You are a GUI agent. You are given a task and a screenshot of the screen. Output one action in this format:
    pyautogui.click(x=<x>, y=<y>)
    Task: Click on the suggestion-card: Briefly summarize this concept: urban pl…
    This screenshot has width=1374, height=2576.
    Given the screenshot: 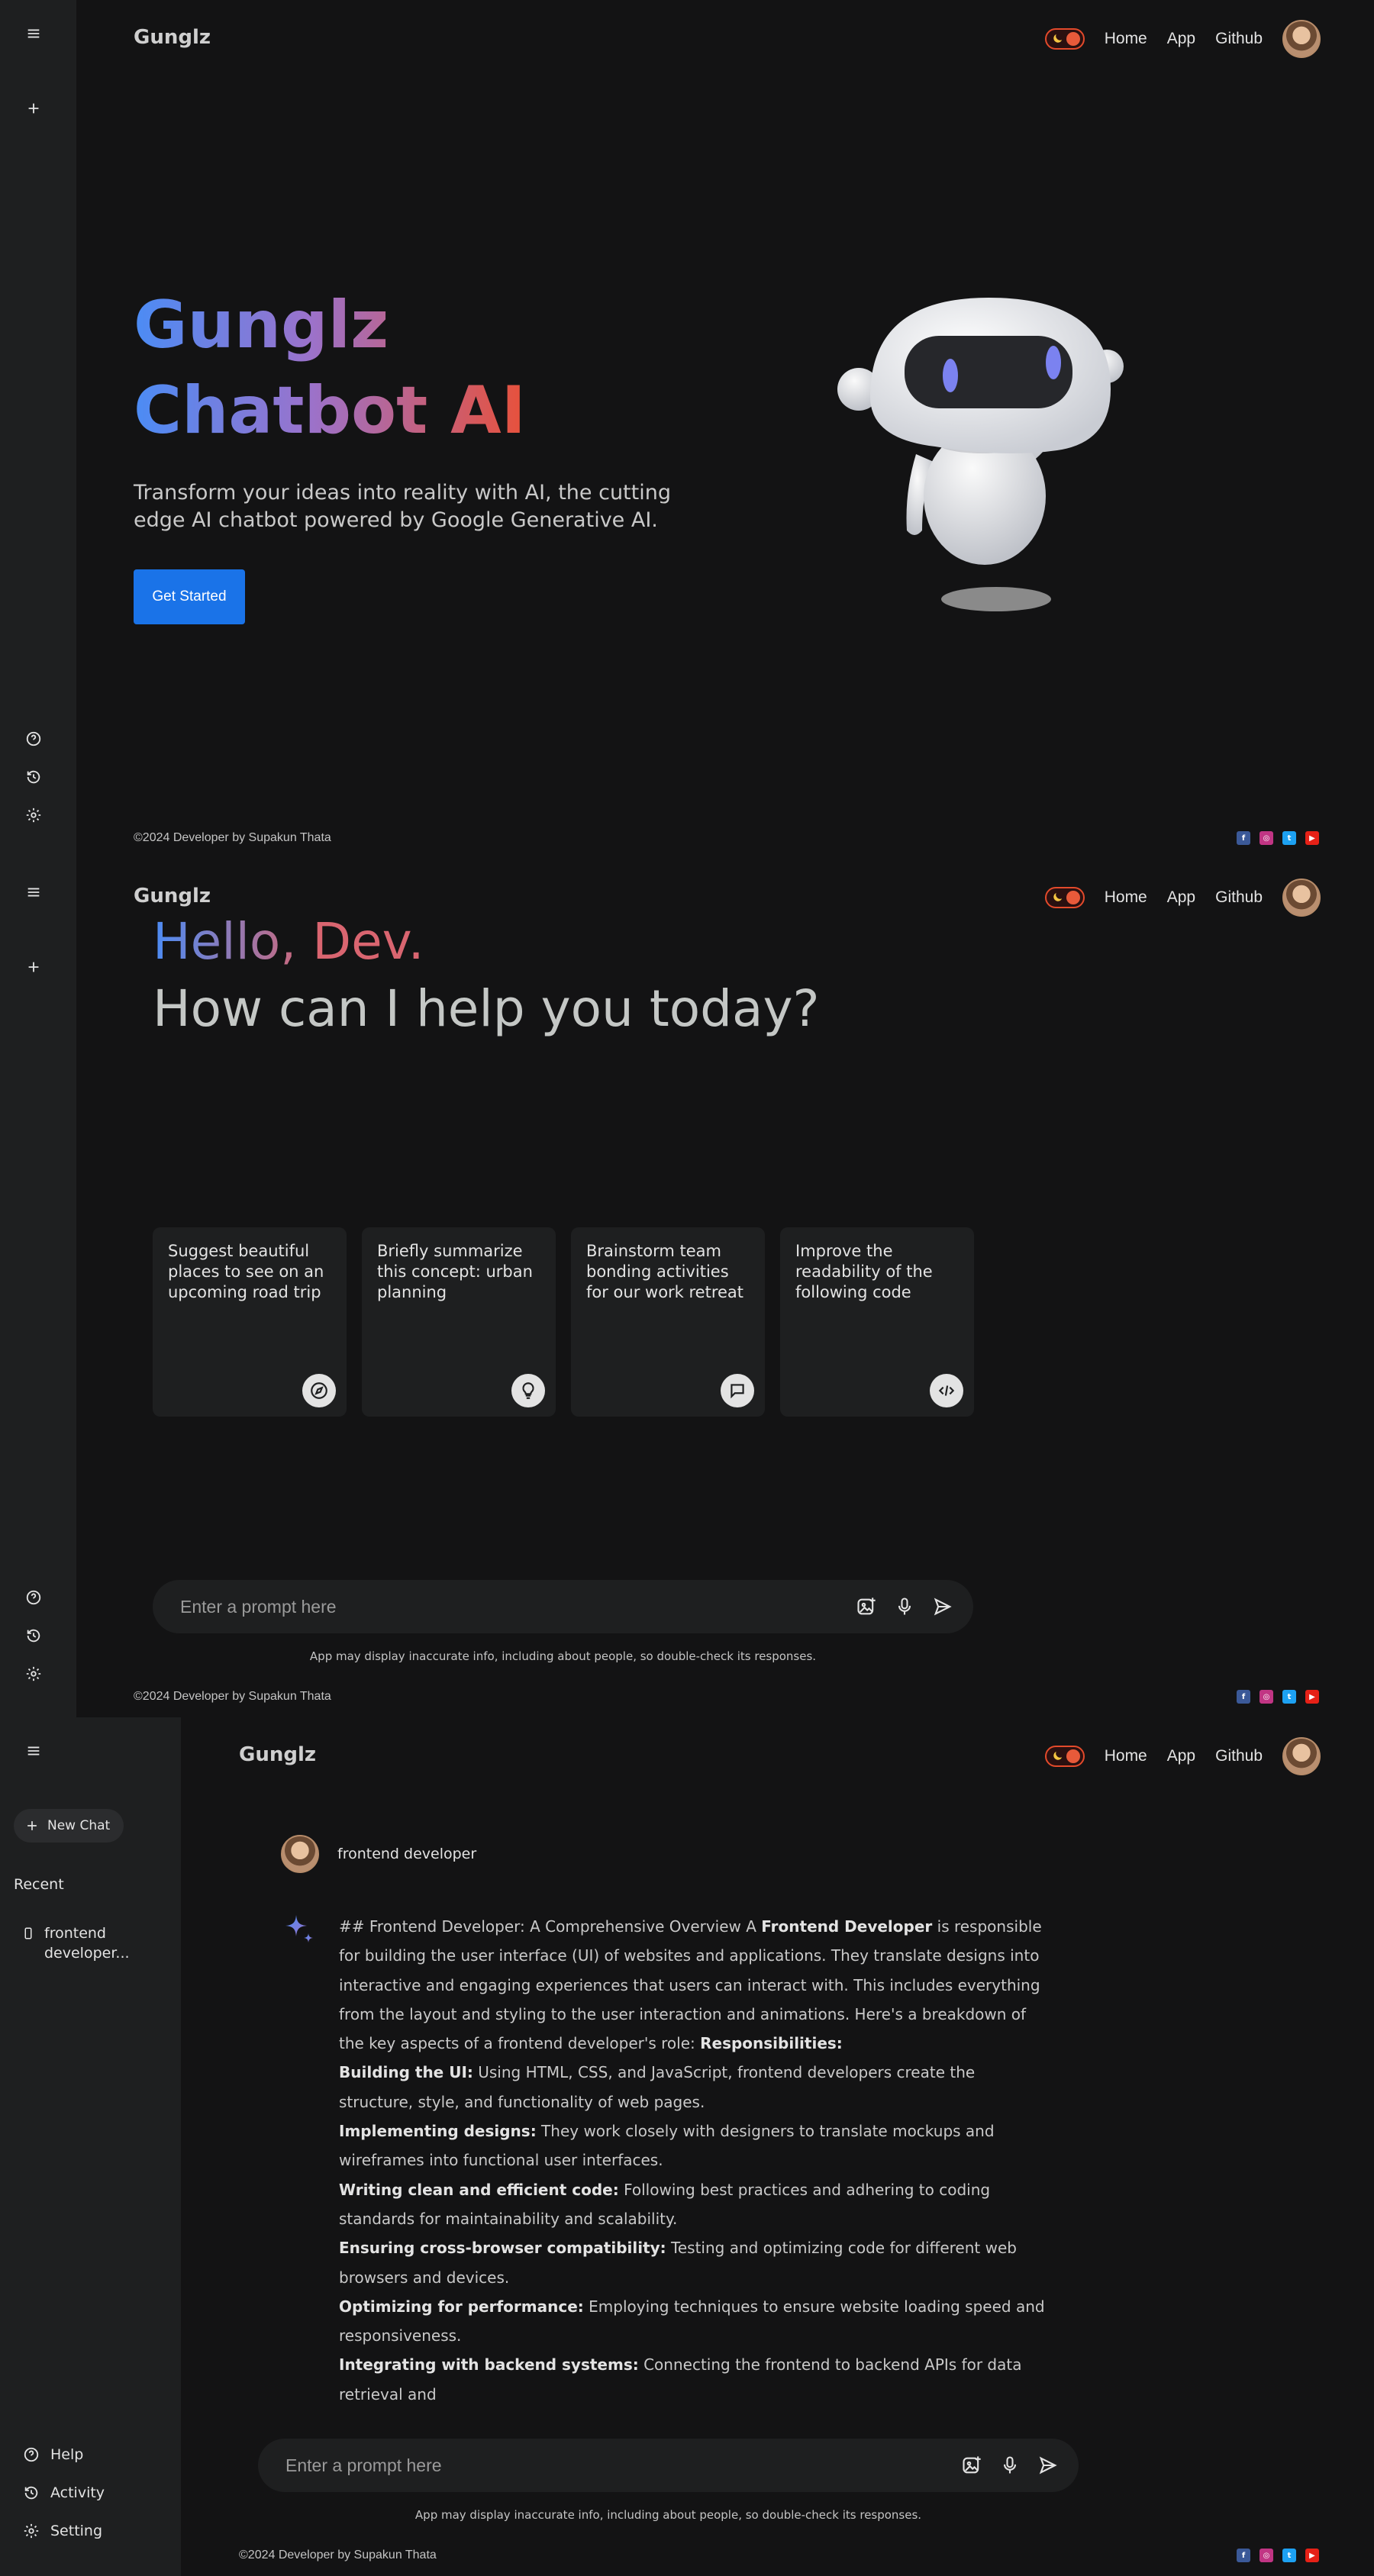 What is the action you would take?
    pyautogui.click(x=459, y=1322)
    